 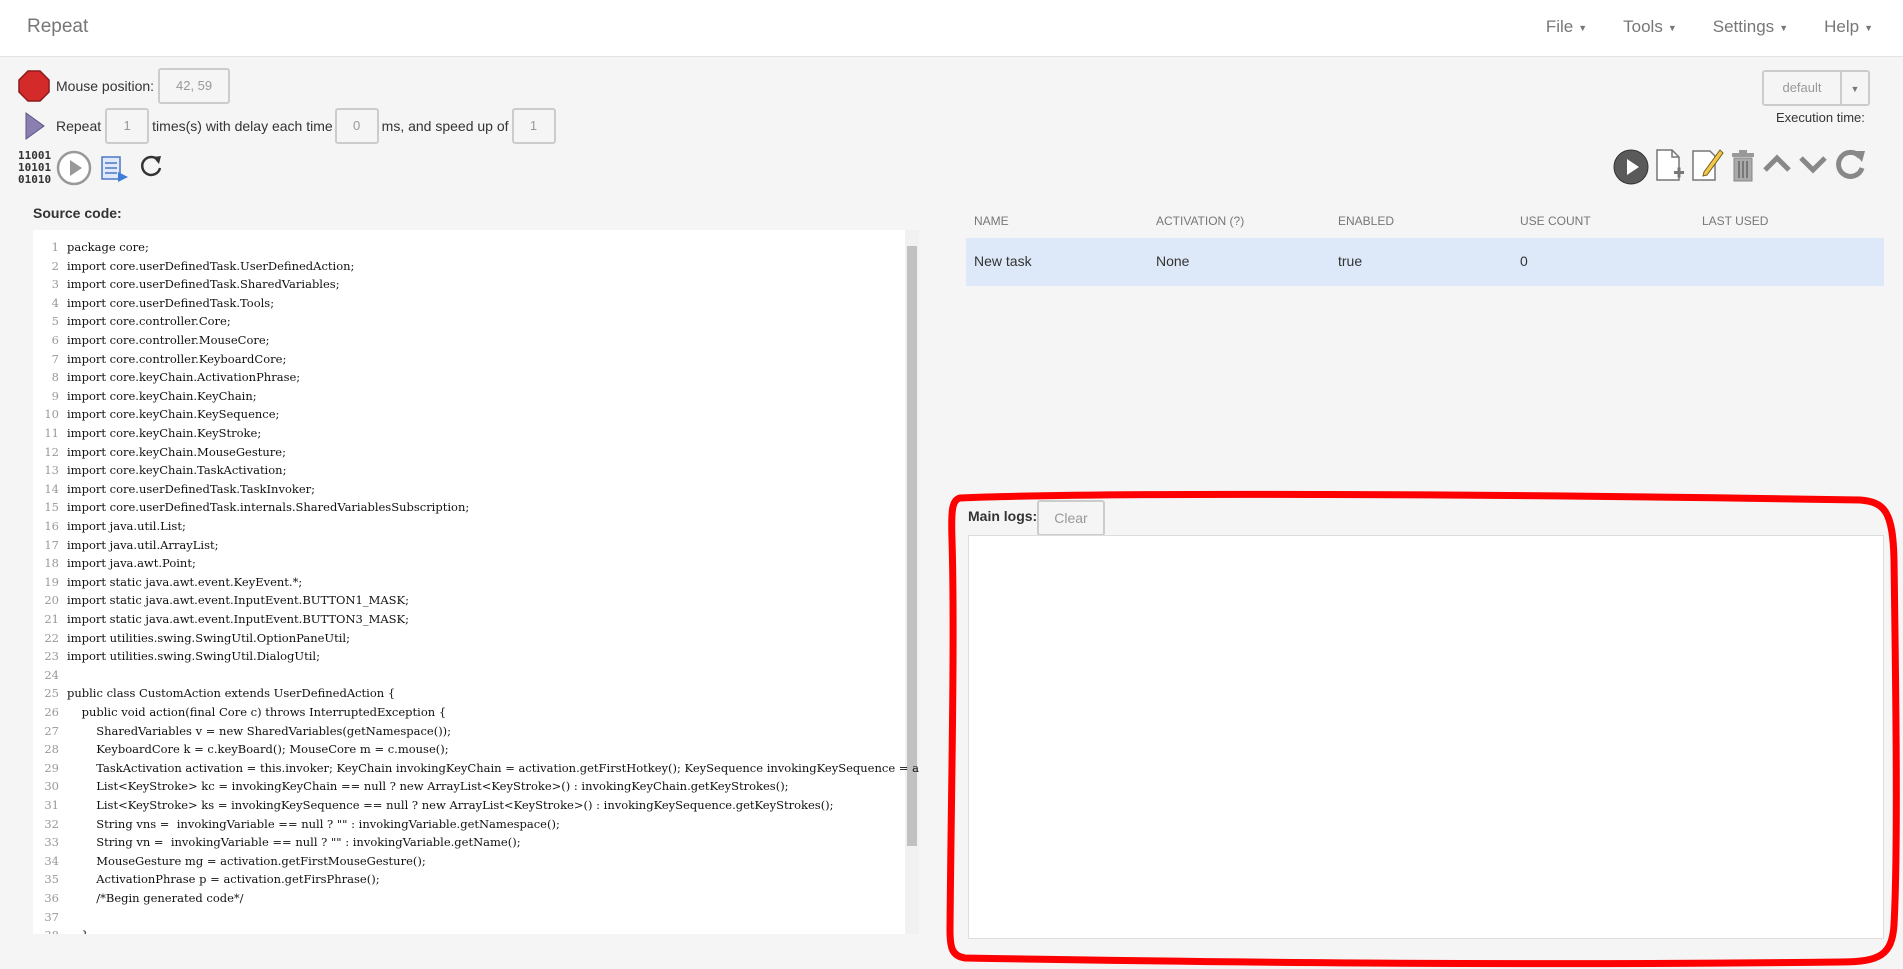 I want to click on edit-task-icon, so click(x=1707, y=166).